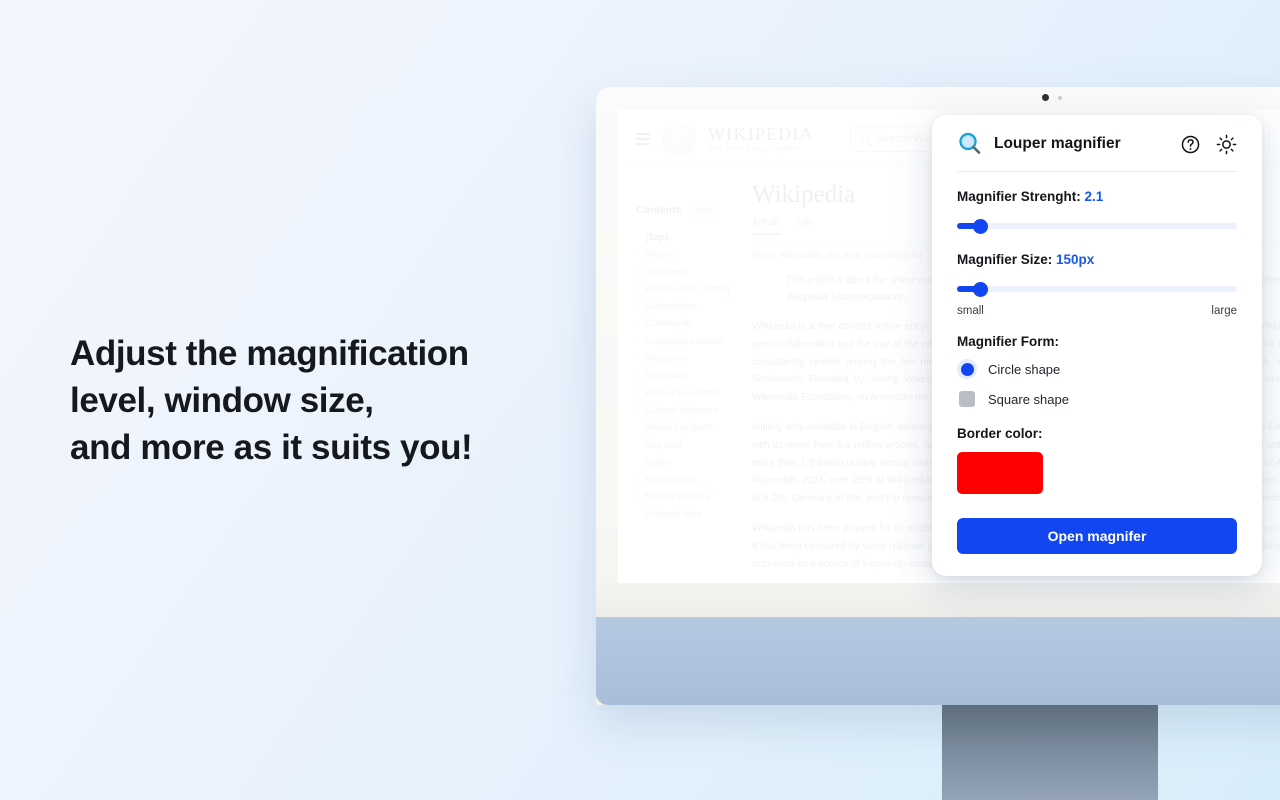  I want to click on toc-item: History, so click(682, 254).